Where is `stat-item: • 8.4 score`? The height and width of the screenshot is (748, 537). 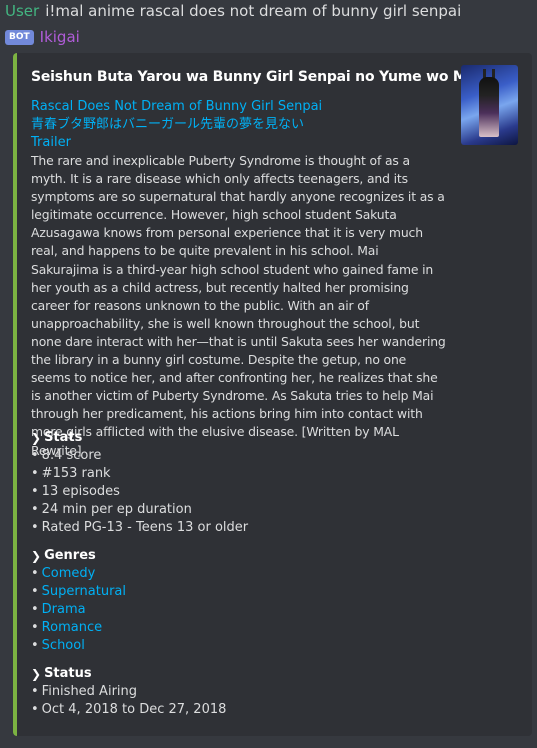
stat-item: • 8.4 score is located at coordinates (66, 455).